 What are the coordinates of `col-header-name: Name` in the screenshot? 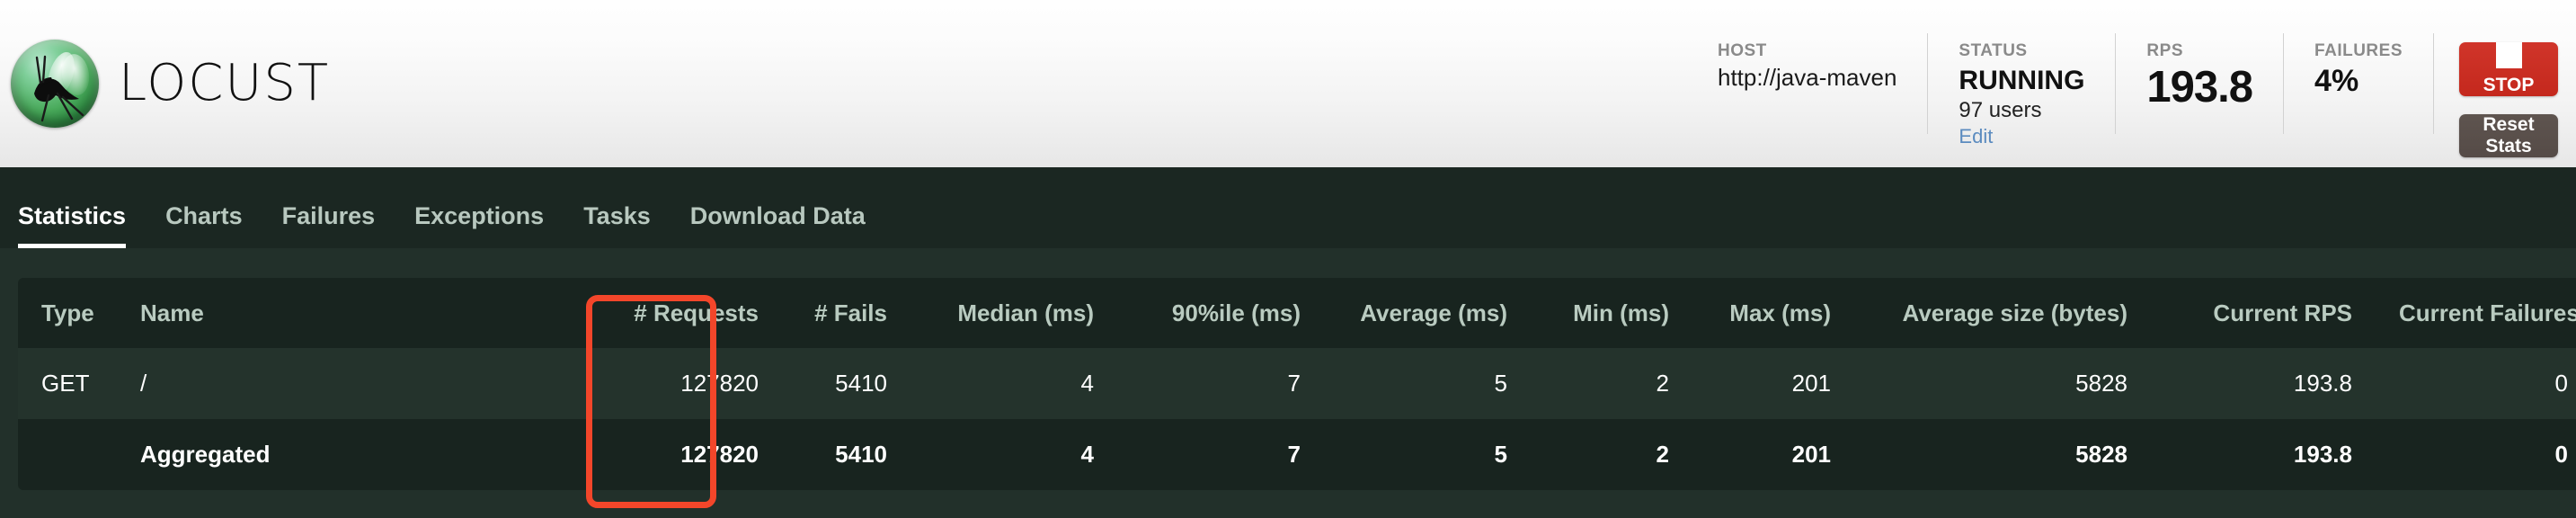 It's located at (359, 313).